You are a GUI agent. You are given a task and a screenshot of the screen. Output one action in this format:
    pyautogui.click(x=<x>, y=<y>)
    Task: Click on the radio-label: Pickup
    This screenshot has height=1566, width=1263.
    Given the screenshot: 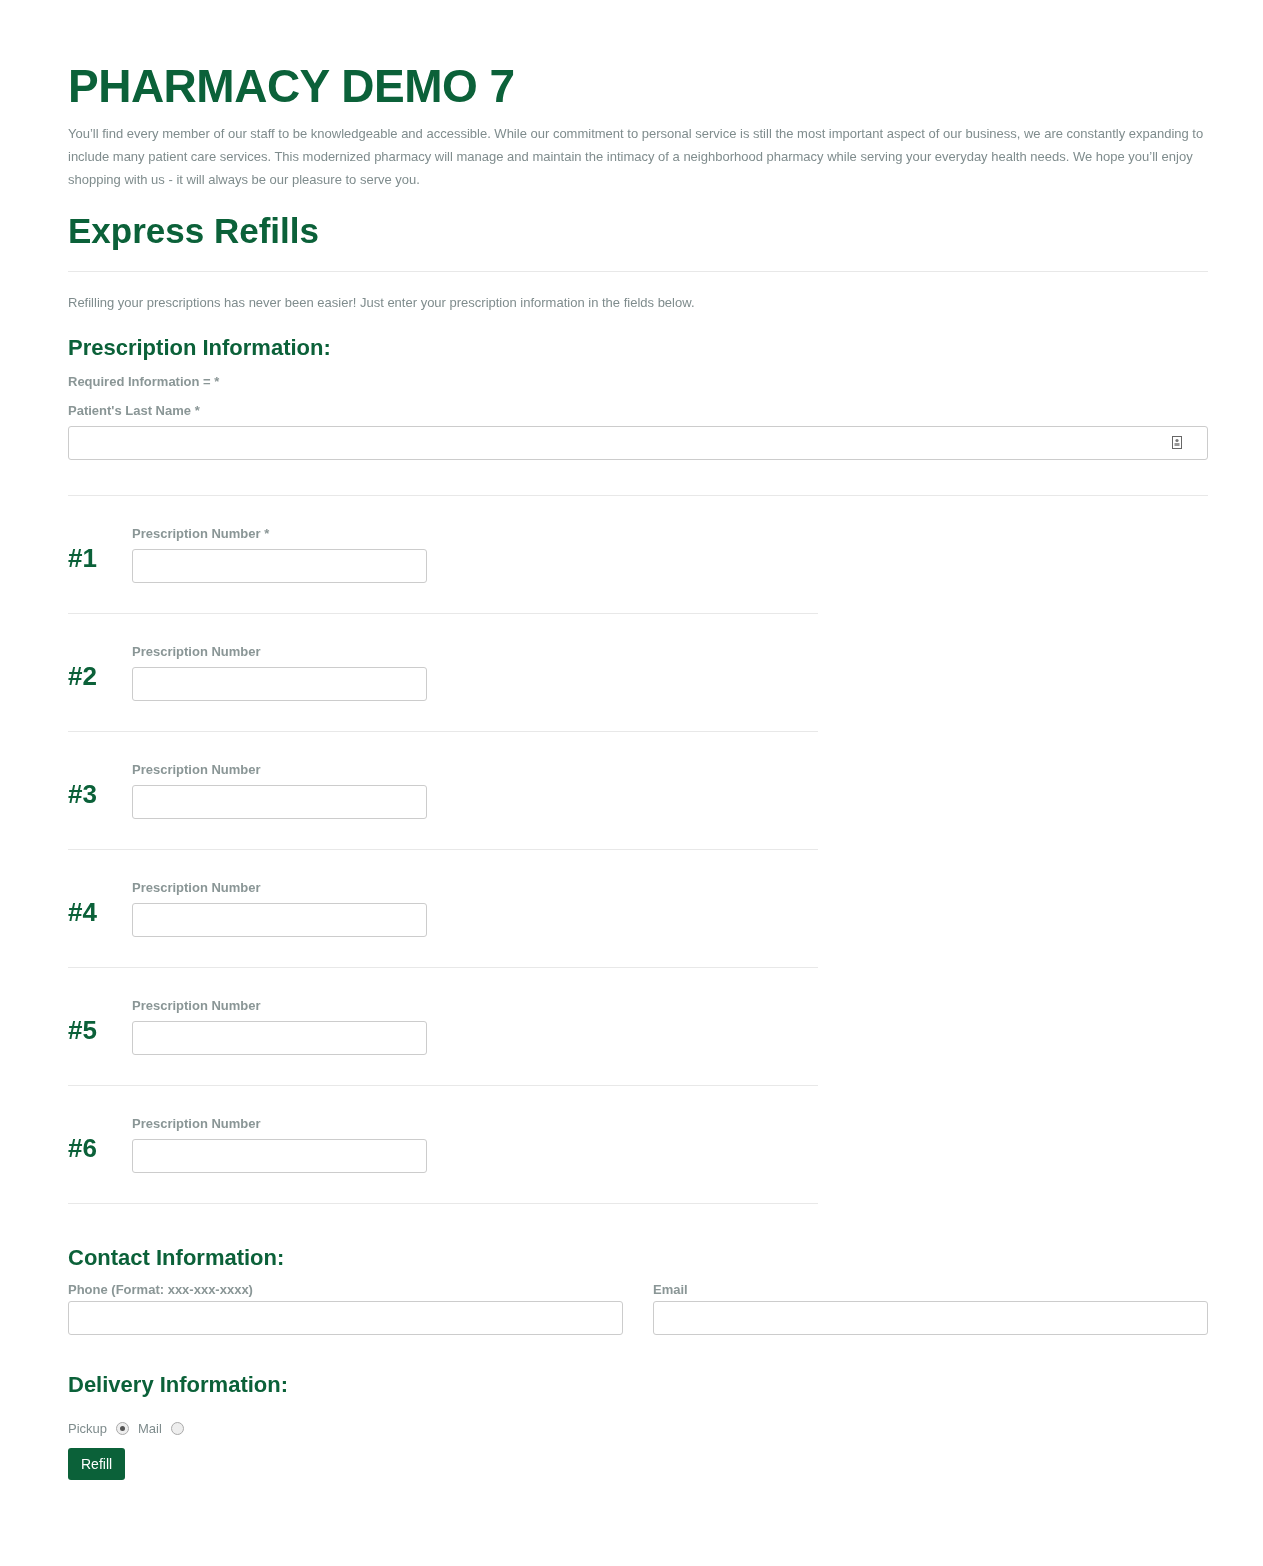 What is the action you would take?
    pyautogui.click(x=88, y=1428)
    